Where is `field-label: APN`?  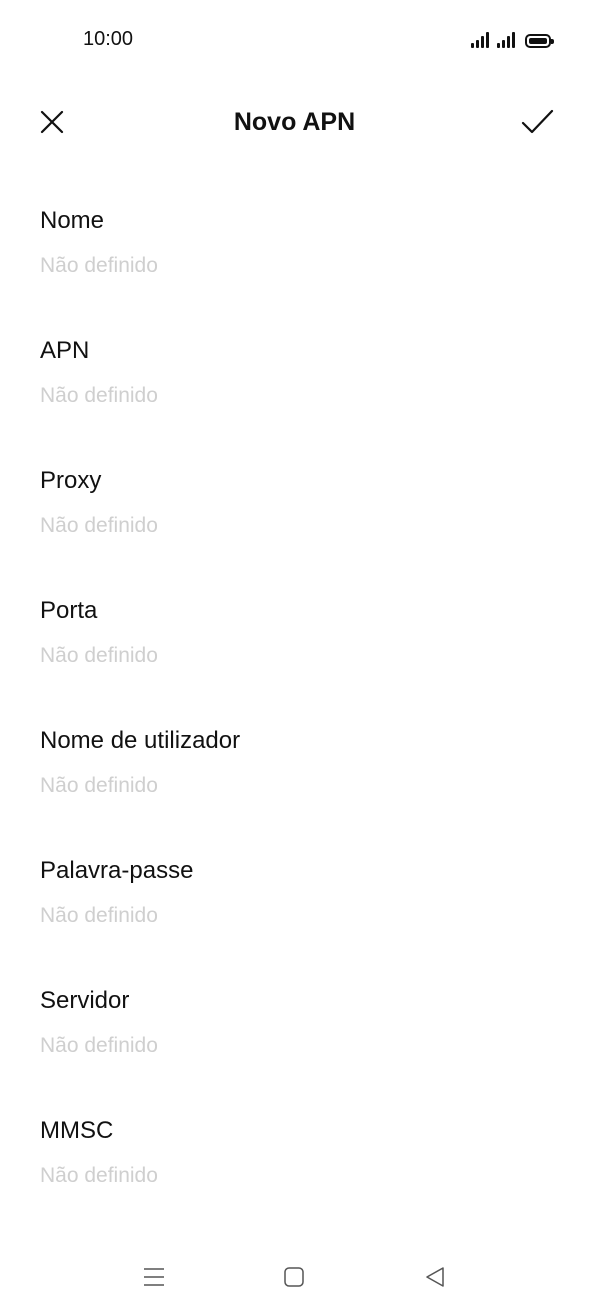 field-label: APN is located at coordinates (65, 350).